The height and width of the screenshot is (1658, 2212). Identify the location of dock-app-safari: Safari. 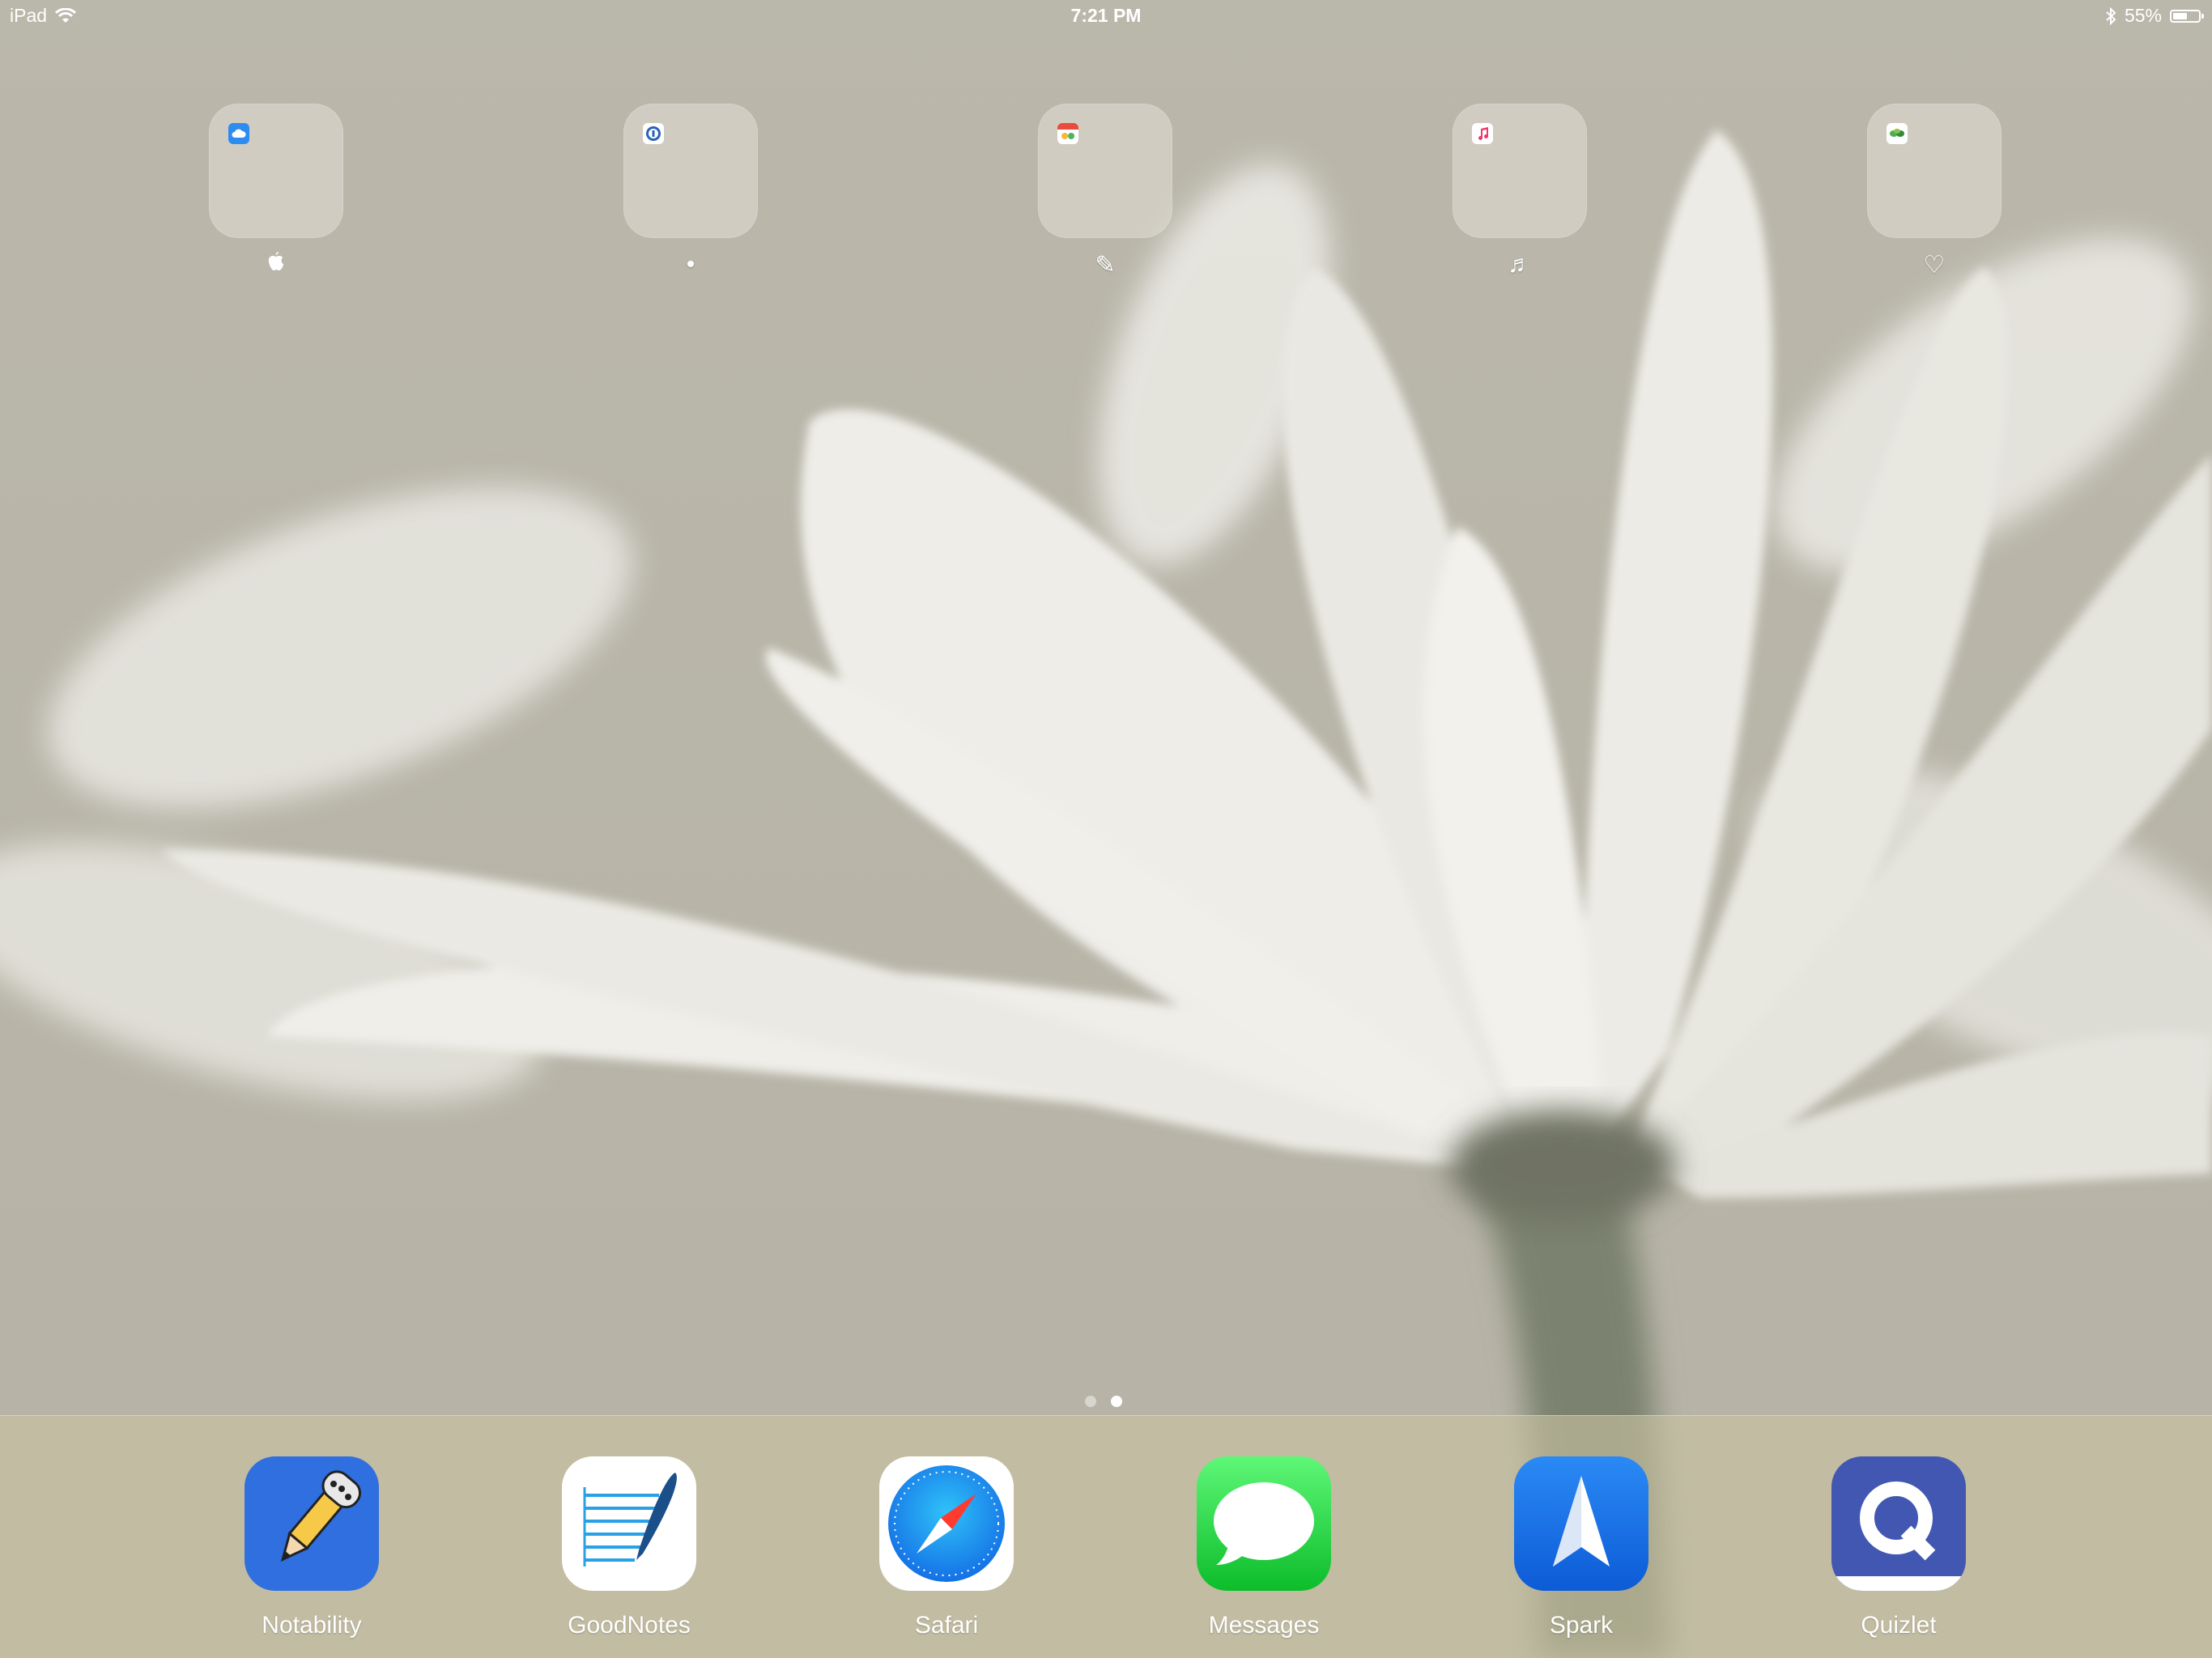
(946, 1547).